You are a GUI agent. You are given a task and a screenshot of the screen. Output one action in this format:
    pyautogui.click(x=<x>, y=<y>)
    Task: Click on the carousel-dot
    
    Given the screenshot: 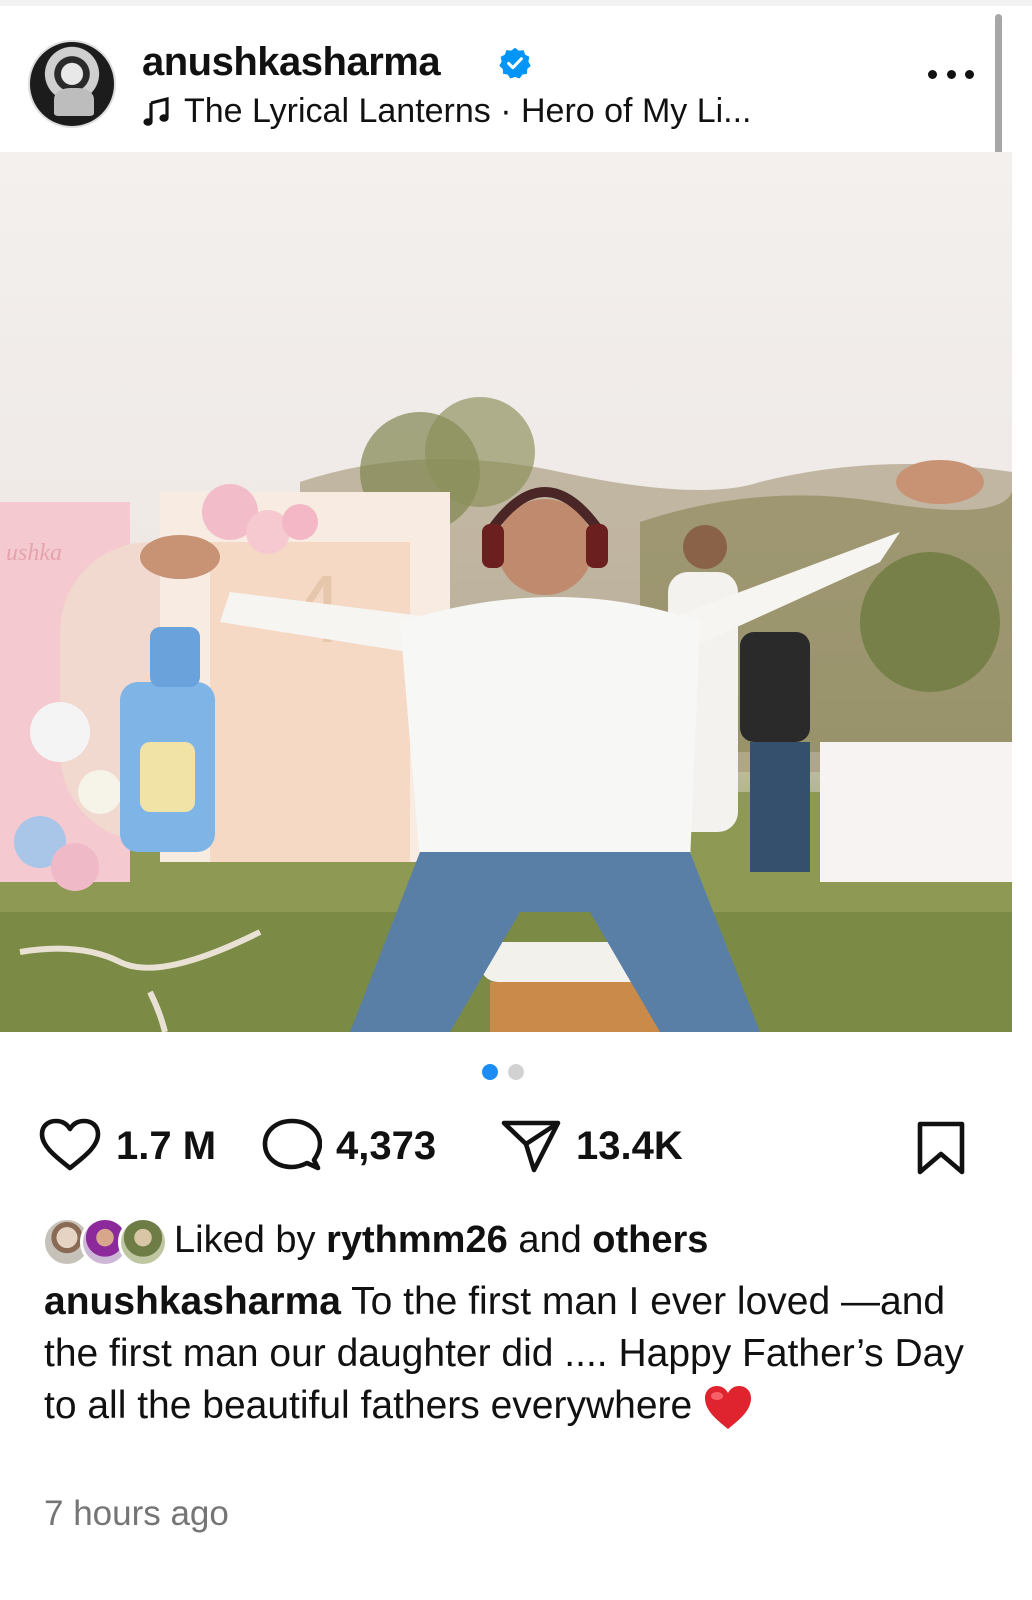 What is the action you would take?
    pyautogui.click(x=516, y=1072)
    